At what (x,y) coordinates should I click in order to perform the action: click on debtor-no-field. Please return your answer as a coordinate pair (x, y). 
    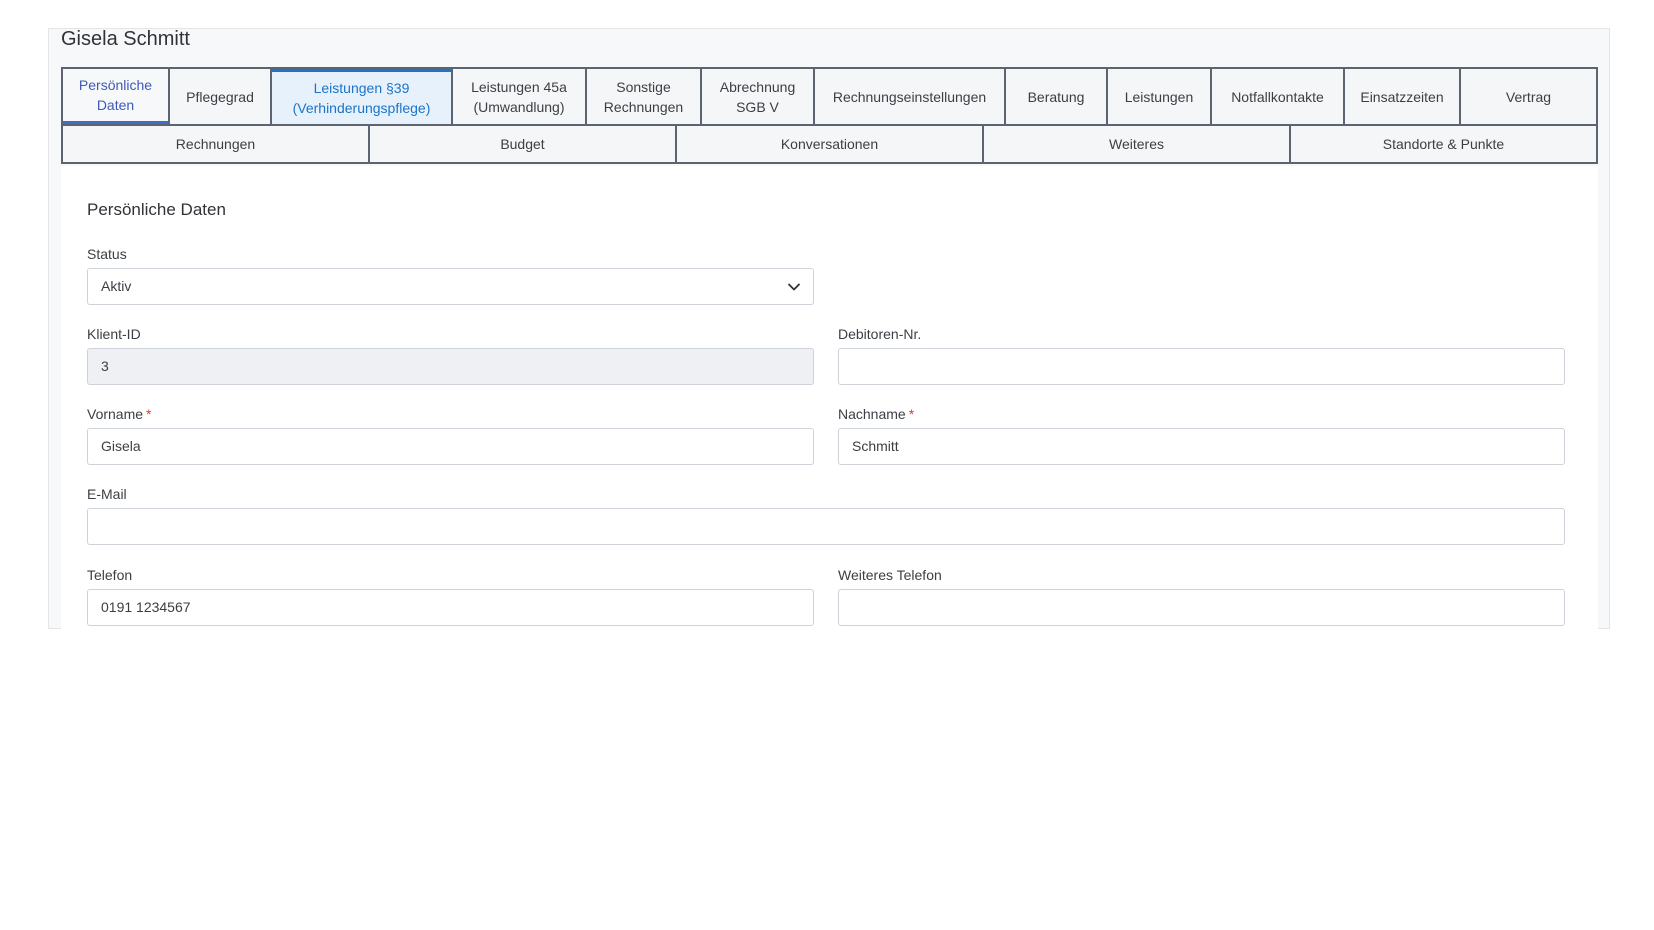
    Looking at the image, I should click on (1201, 366).